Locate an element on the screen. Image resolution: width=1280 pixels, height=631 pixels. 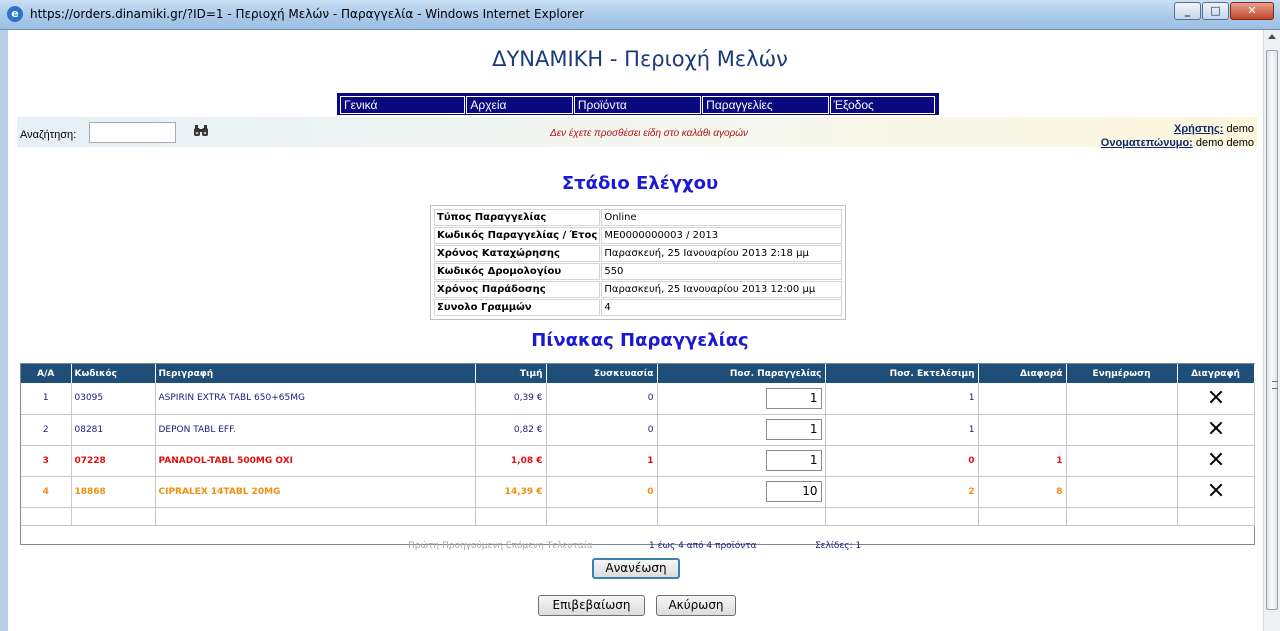
binoculars-icon is located at coordinates (201, 131).